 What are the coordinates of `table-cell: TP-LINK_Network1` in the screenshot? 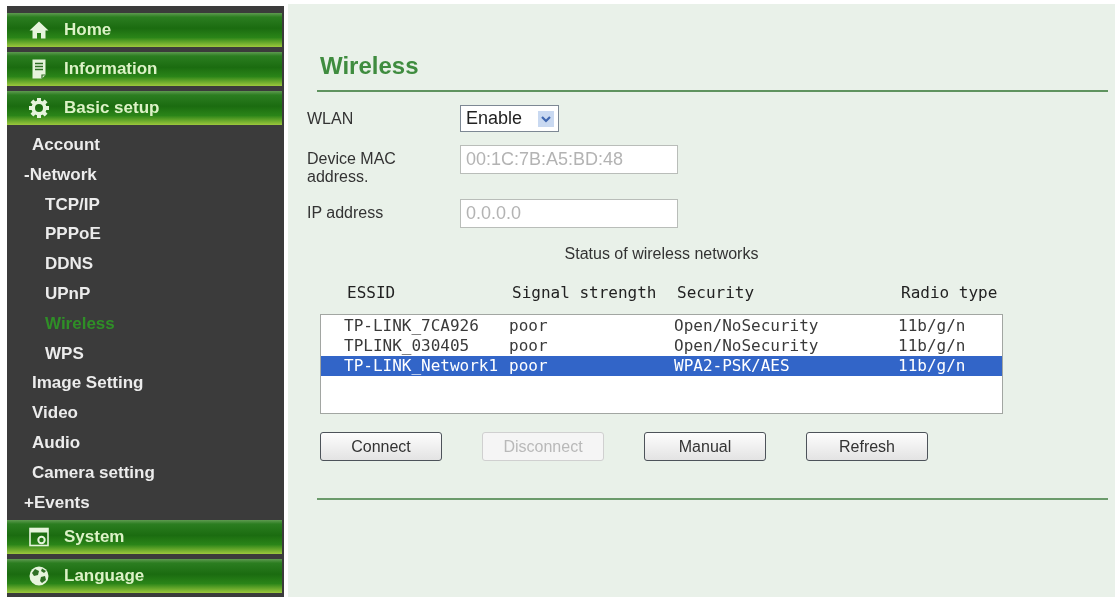 It's located at (421, 366).